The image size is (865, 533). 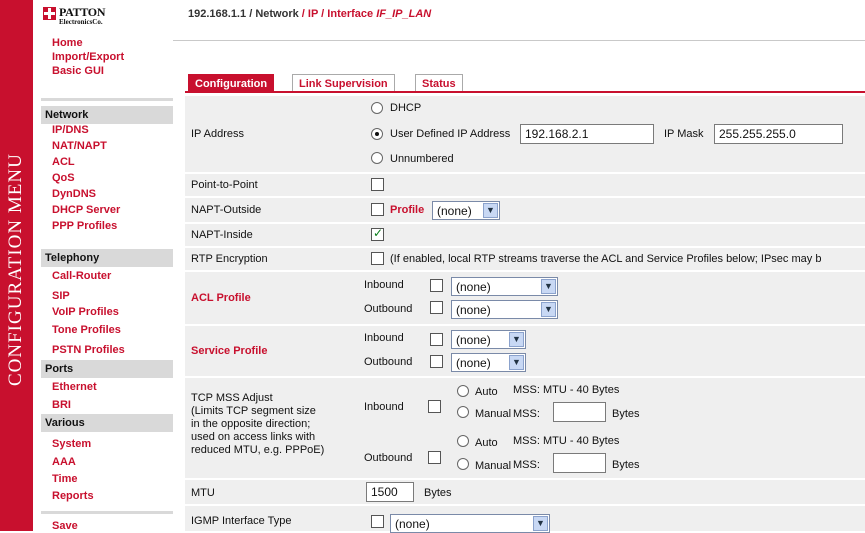 What do you see at coordinates (436, 285) in the screenshot?
I see `acl-inbound-checkbox` at bounding box center [436, 285].